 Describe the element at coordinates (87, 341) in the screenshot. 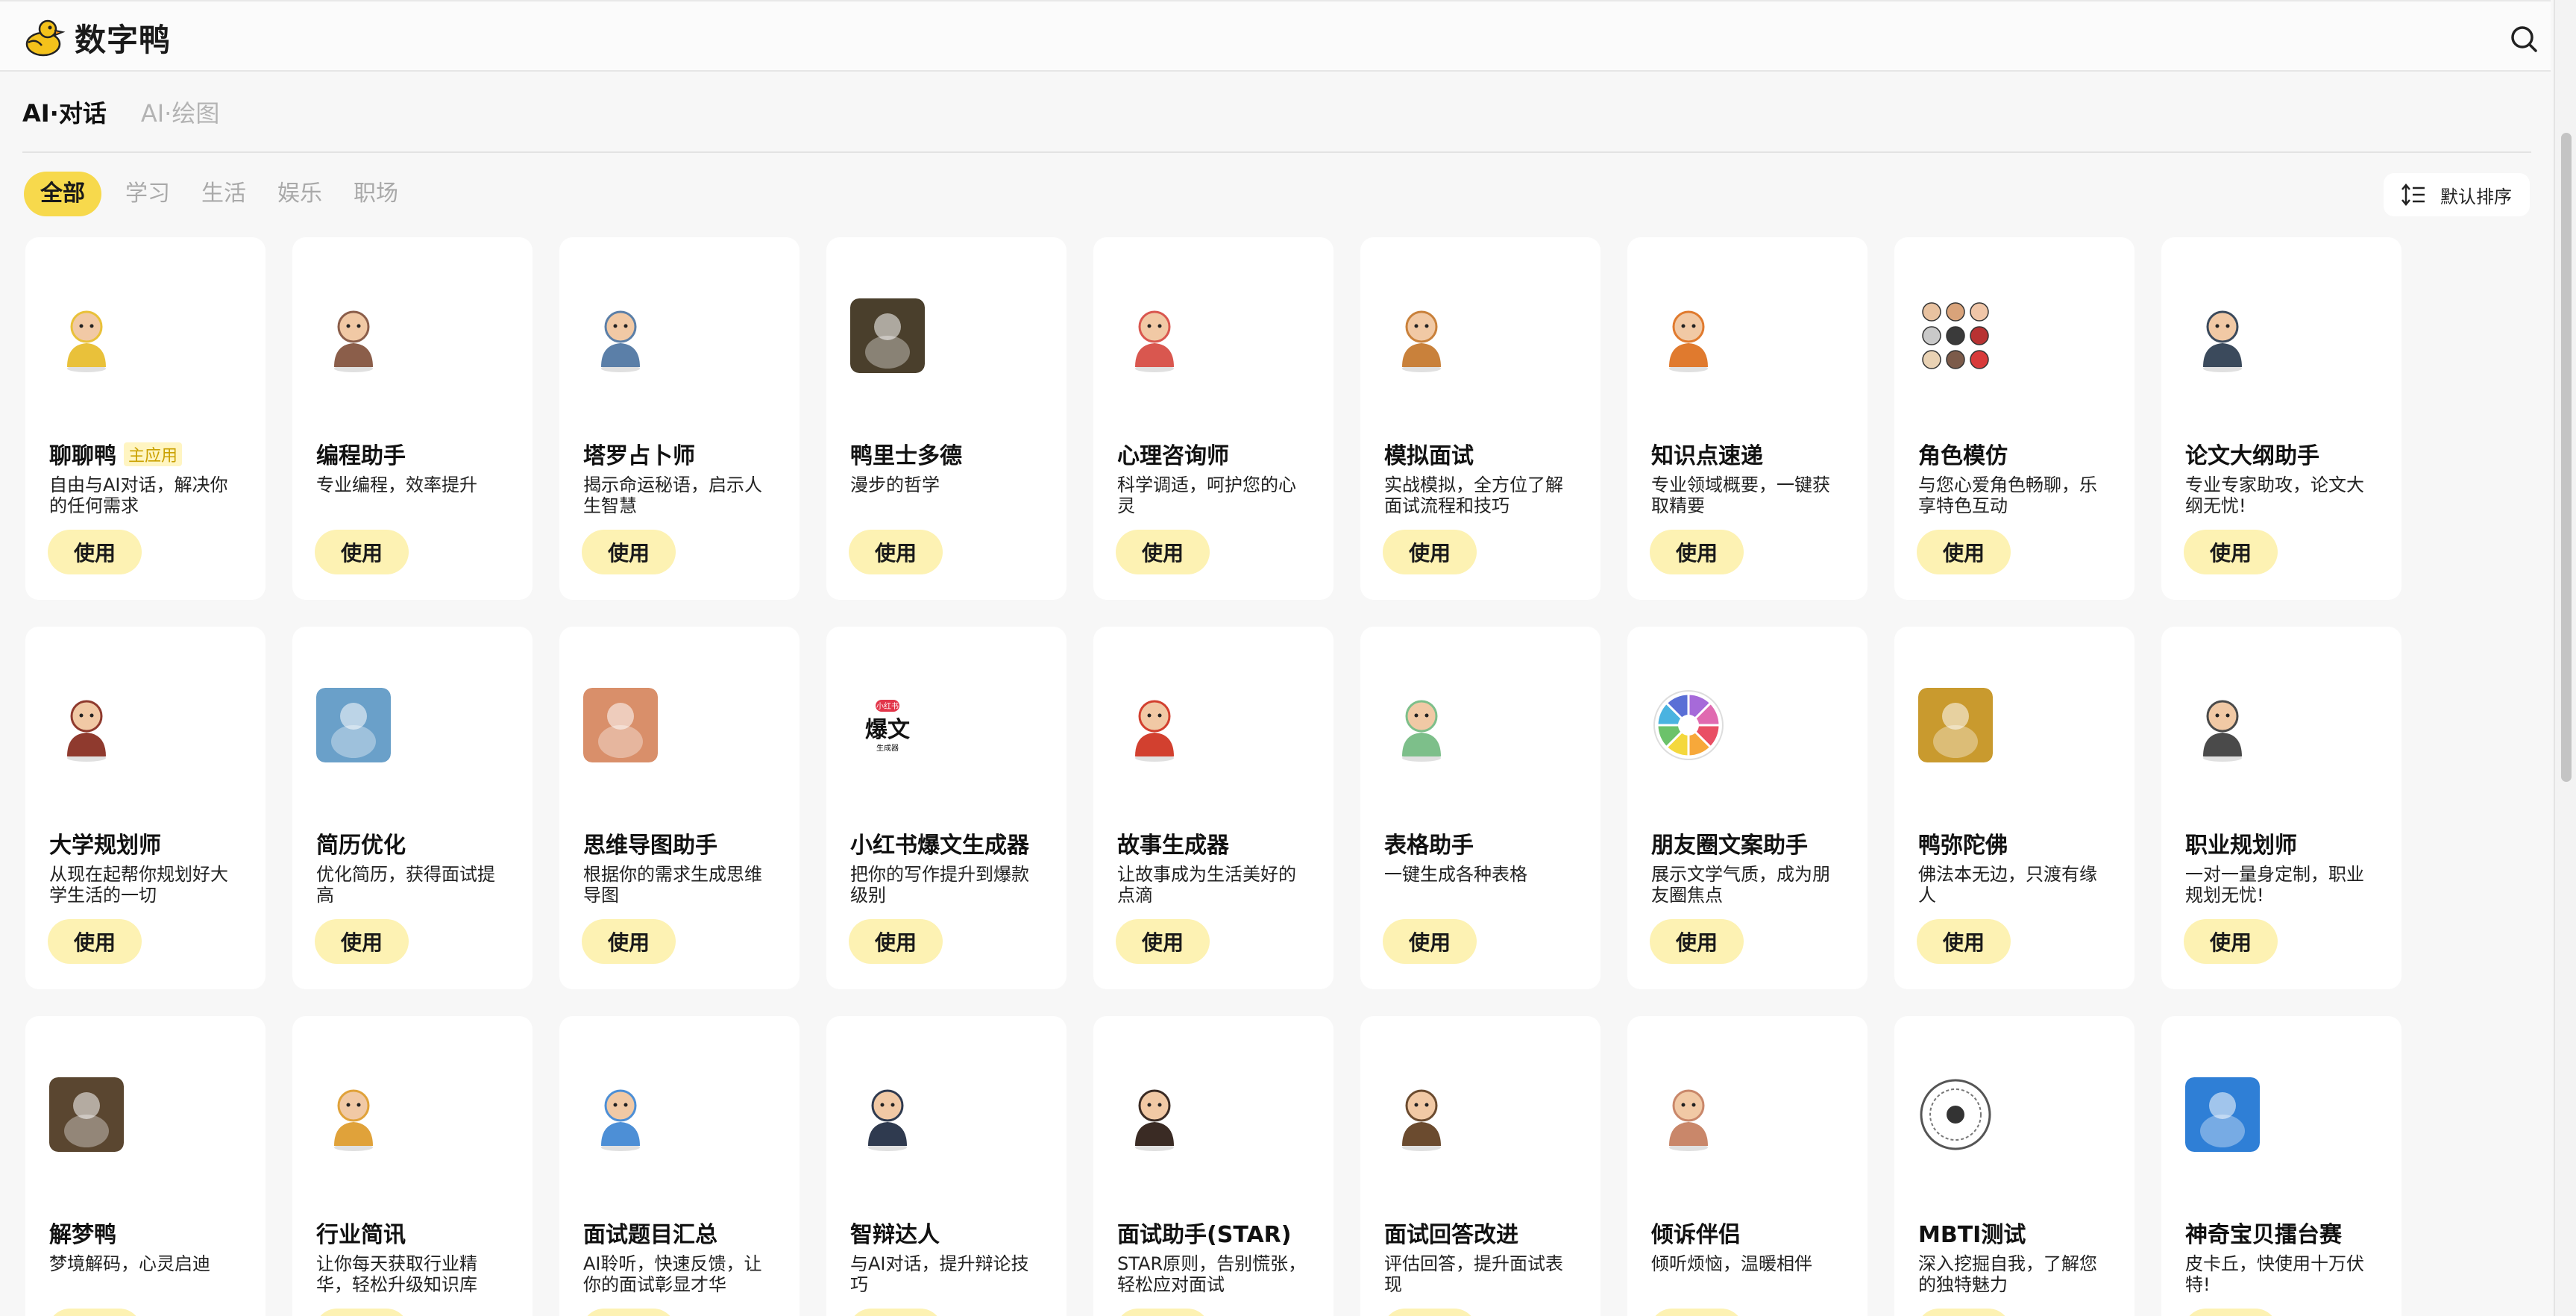

I see `duck-detective-icon` at that location.